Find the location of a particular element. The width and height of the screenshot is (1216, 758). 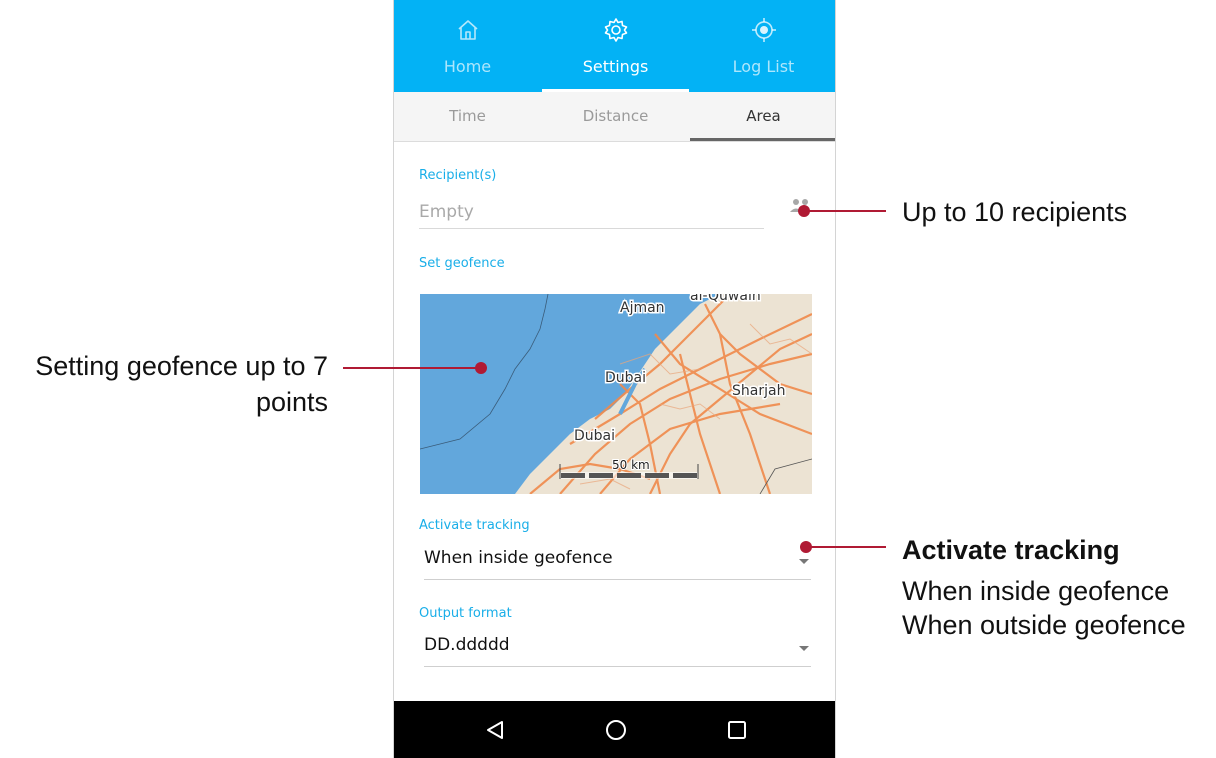

map-label-sharjah: Sharjah is located at coordinates (758, 391).